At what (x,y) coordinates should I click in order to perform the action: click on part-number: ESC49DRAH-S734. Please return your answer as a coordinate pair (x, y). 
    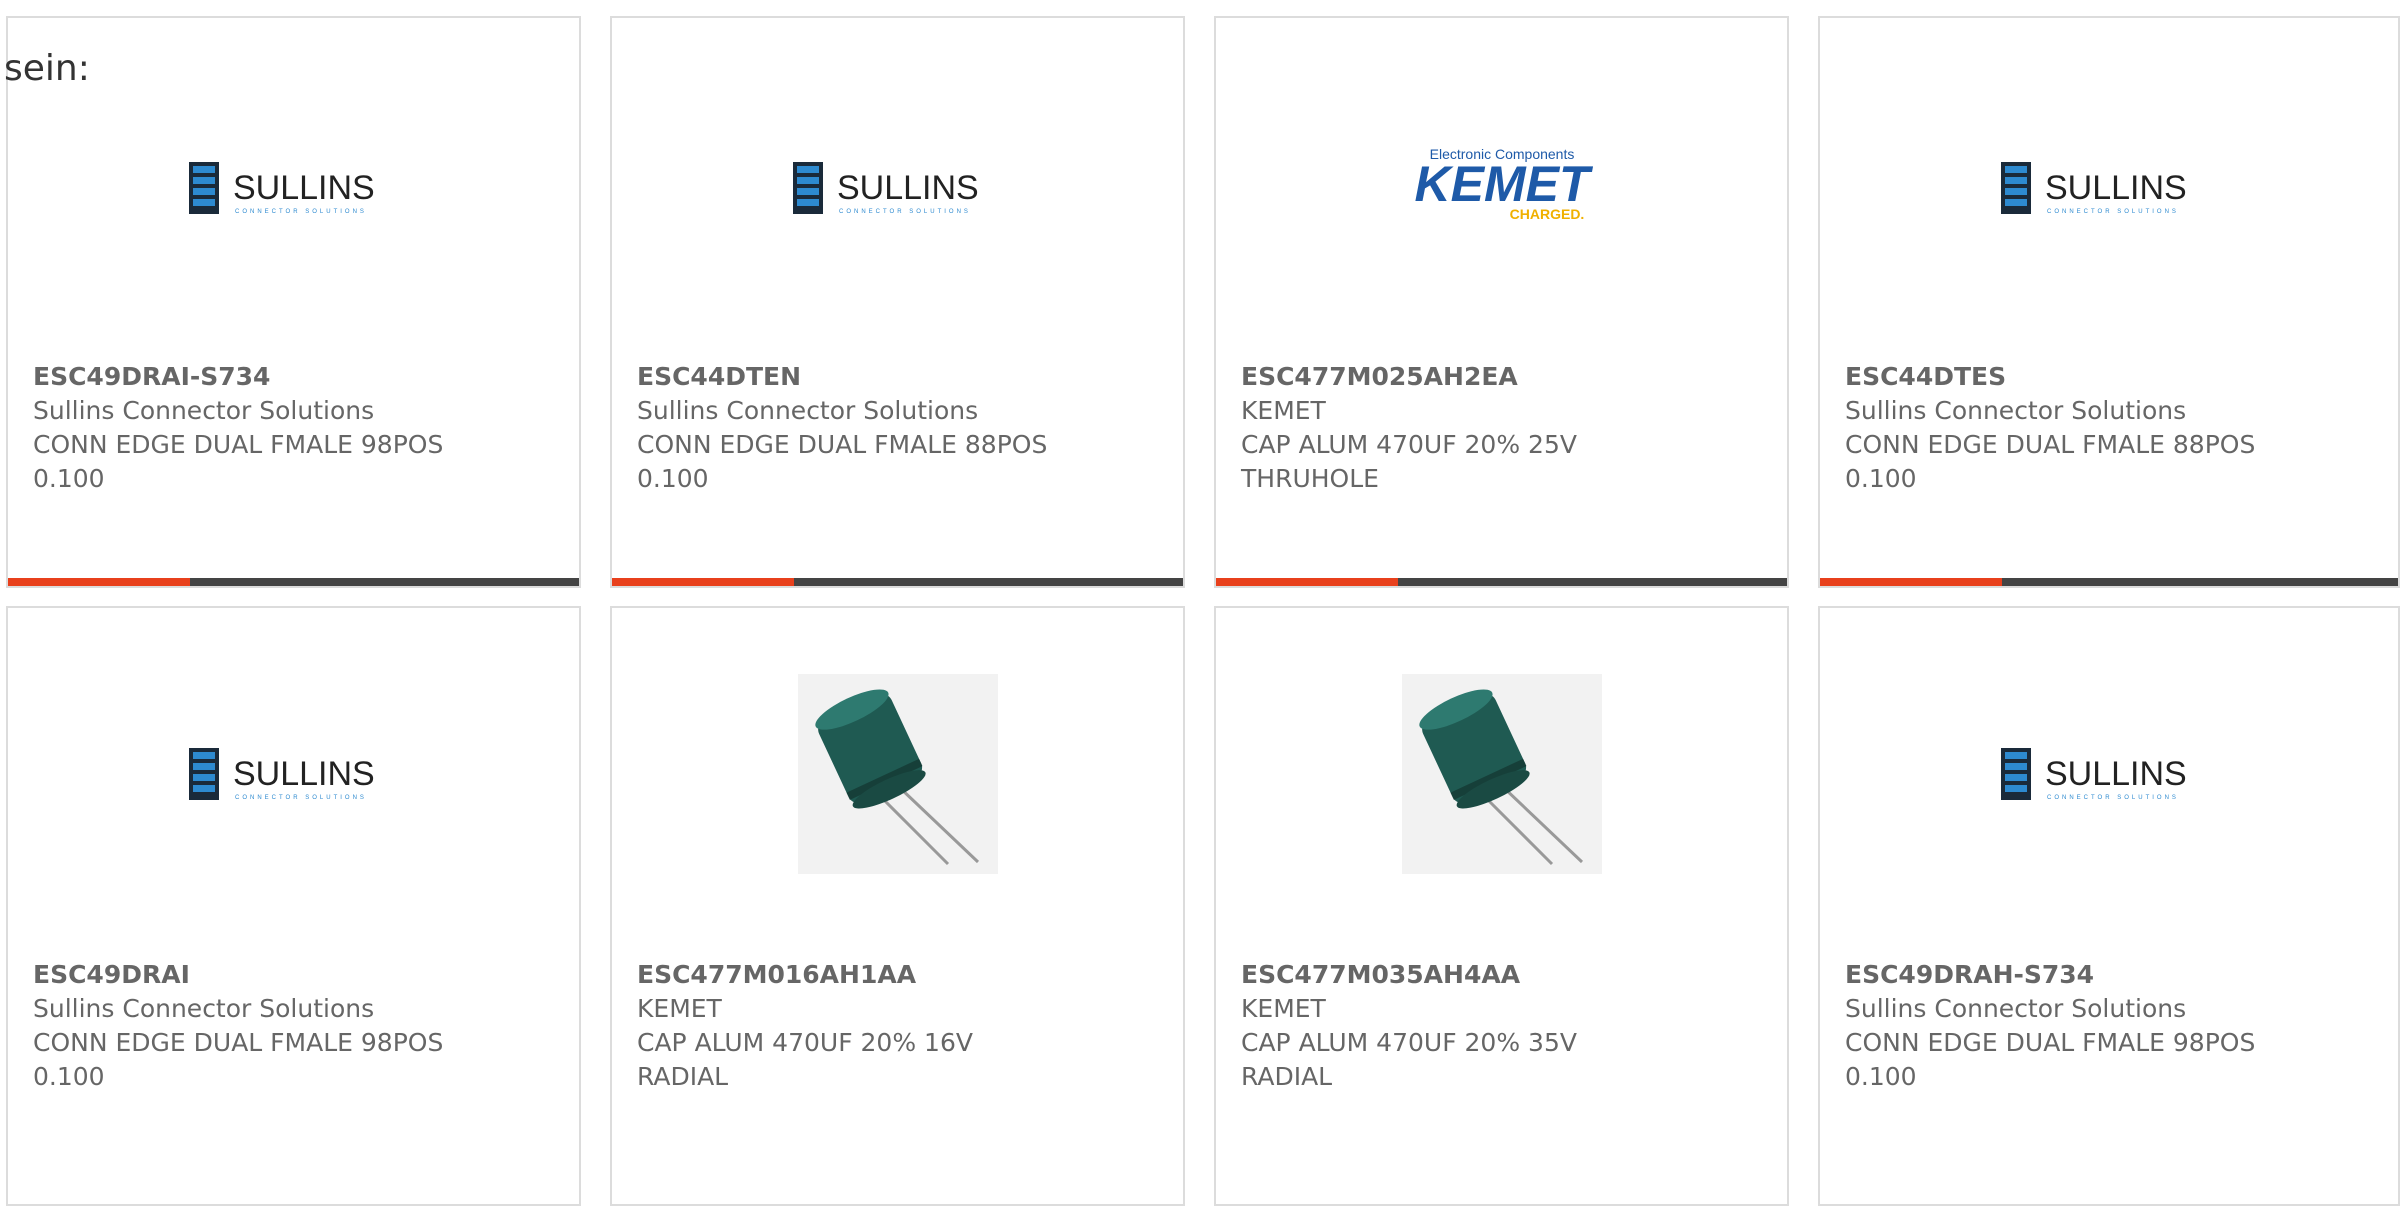
    Looking at the image, I should click on (2050, 975).